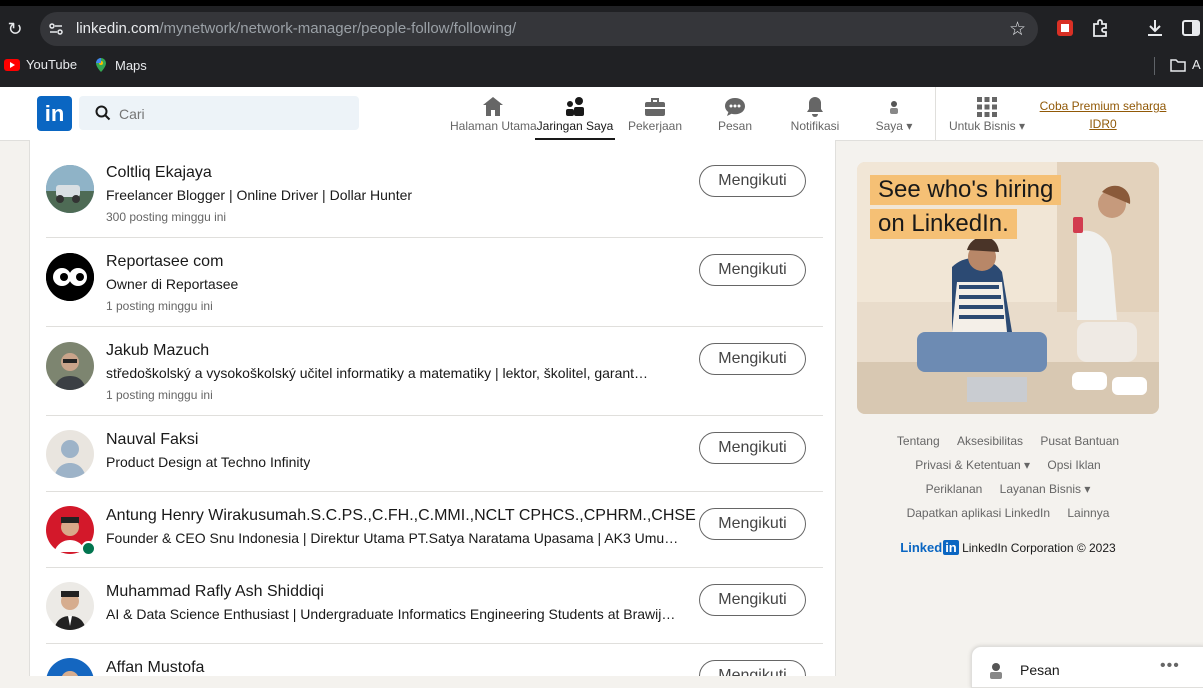  I want to click on nav-label: Saya ▾, so click(894, 126).